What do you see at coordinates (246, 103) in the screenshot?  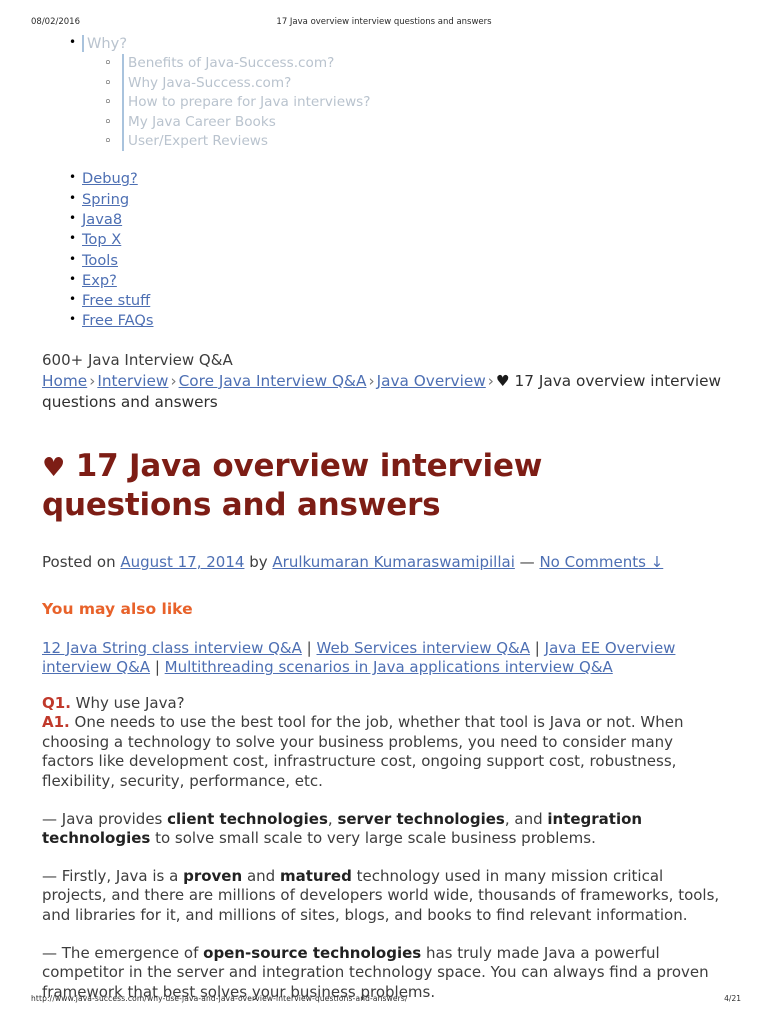 I see `nav-subitem-label: How to prepare for Java interviews?` at bounding box center [246, 103].